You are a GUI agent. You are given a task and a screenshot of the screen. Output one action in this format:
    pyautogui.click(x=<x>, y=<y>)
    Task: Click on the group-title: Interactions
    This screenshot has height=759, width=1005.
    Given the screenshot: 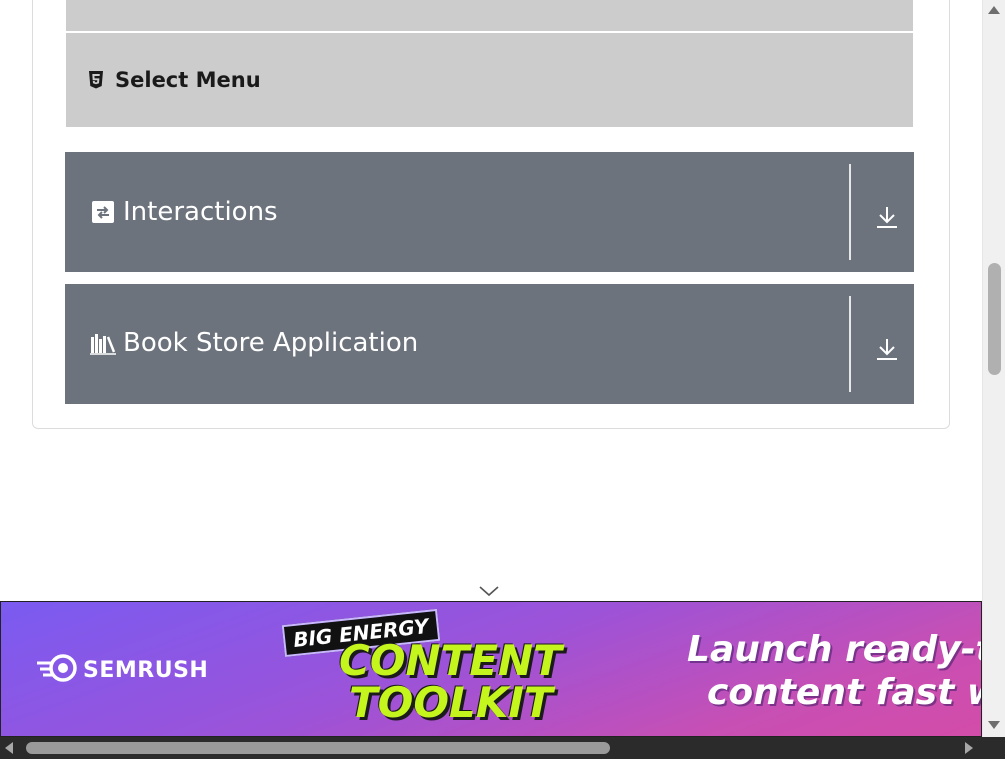 What is the action you would take?
    pyautogui.click(x=200, y=212)
    